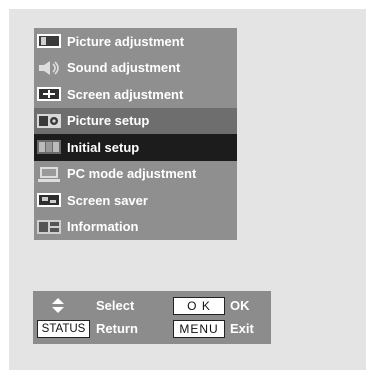 The image size is (375, 379). What do you see at coordinates (125, 94) in the screenshot?
I see `menu-item-label: Screen adjustment` at bounding box center [125, 94].